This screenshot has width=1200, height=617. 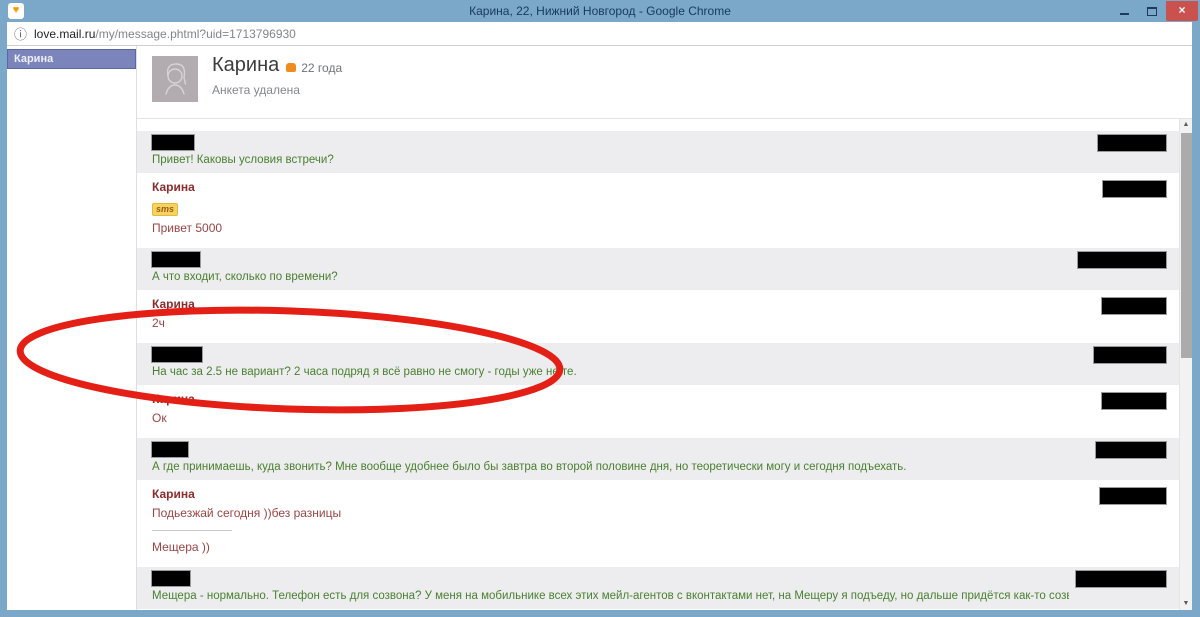 I want to click on sidebar-item-karina: Карина, so click(x=71, y=59).